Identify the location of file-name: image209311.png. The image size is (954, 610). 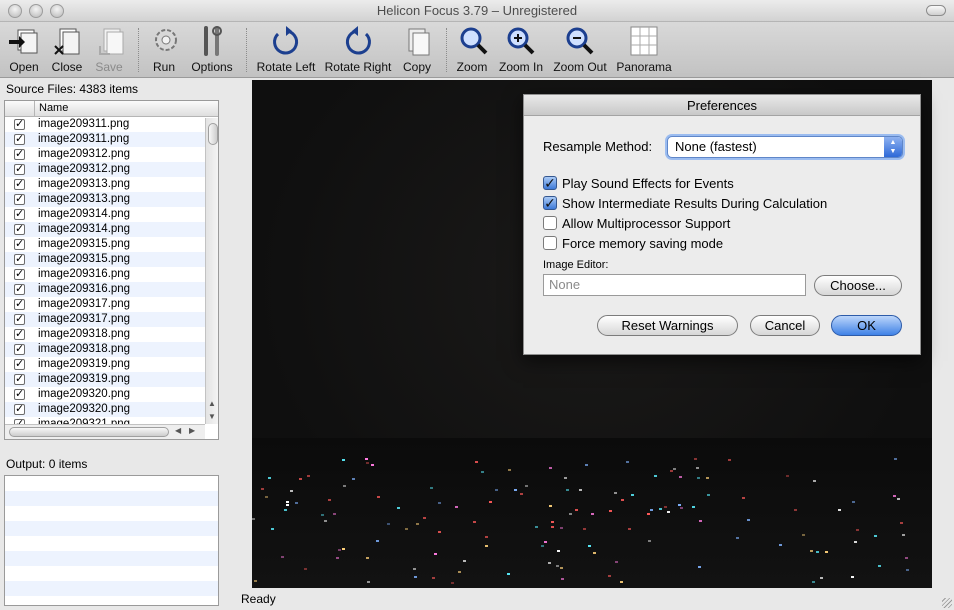
(84, 124).